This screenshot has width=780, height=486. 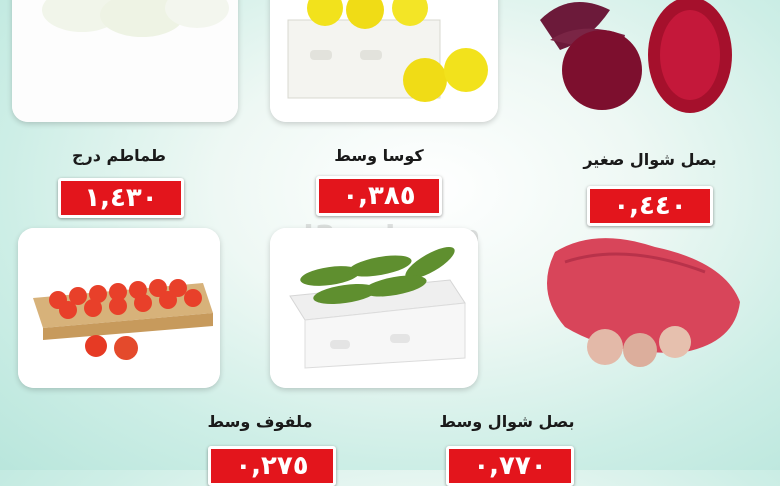 I want to click on beetroot-tile, so click(x=640, y=64).